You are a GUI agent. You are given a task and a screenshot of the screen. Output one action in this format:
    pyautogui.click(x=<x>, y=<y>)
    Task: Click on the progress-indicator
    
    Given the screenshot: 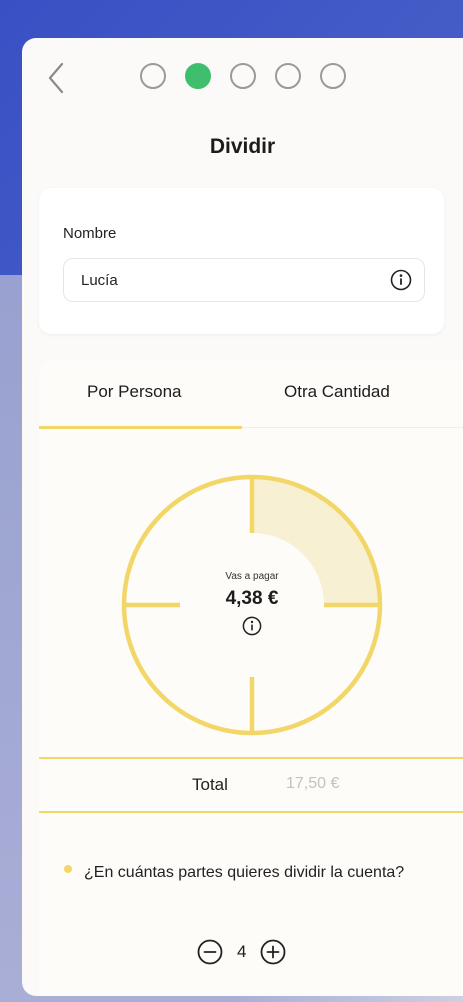 What is the action you would take?
    pyautogui.click(x=243, y=76)
    